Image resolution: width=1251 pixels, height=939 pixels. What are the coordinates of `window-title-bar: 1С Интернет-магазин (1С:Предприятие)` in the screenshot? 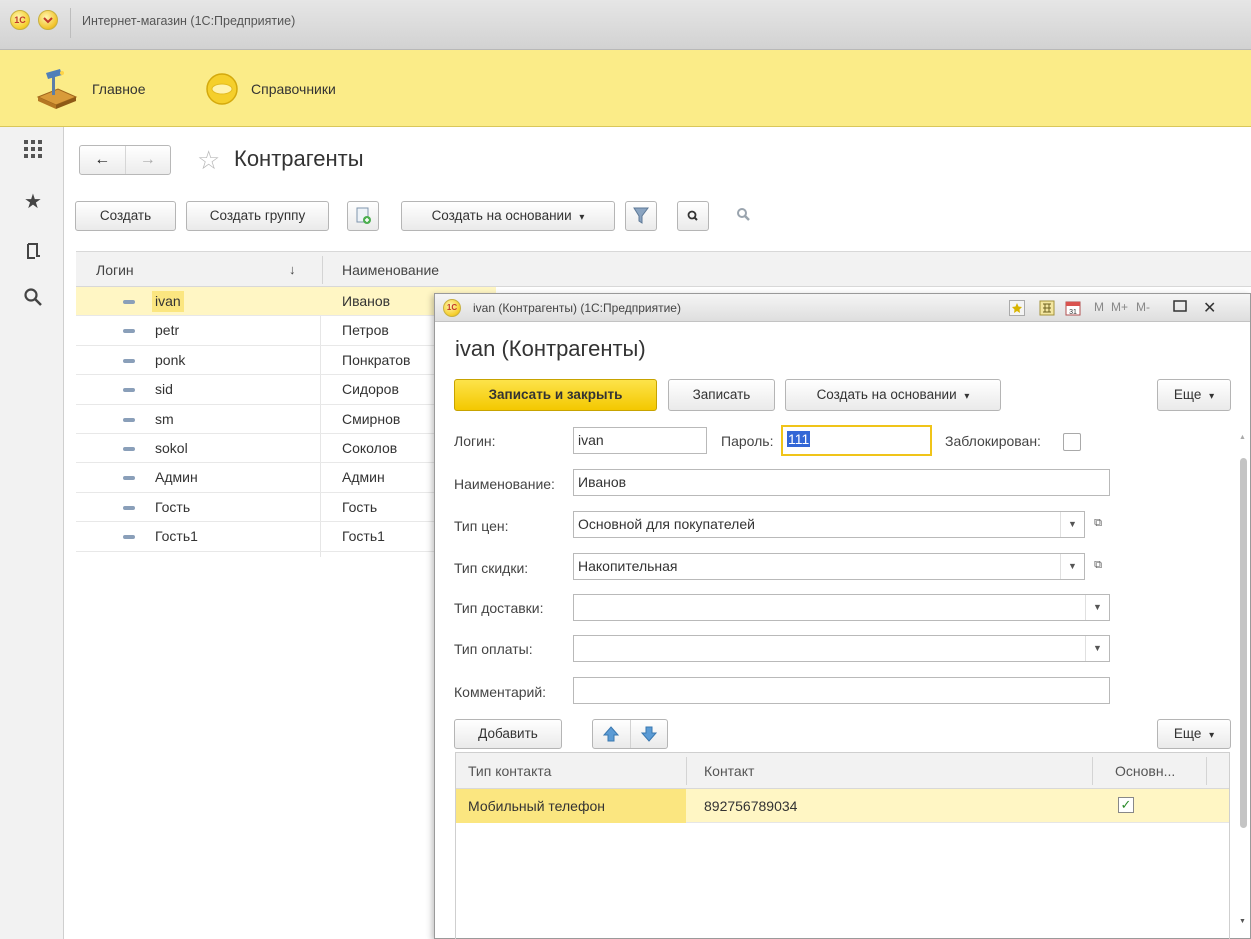 It's located at (625, 25).